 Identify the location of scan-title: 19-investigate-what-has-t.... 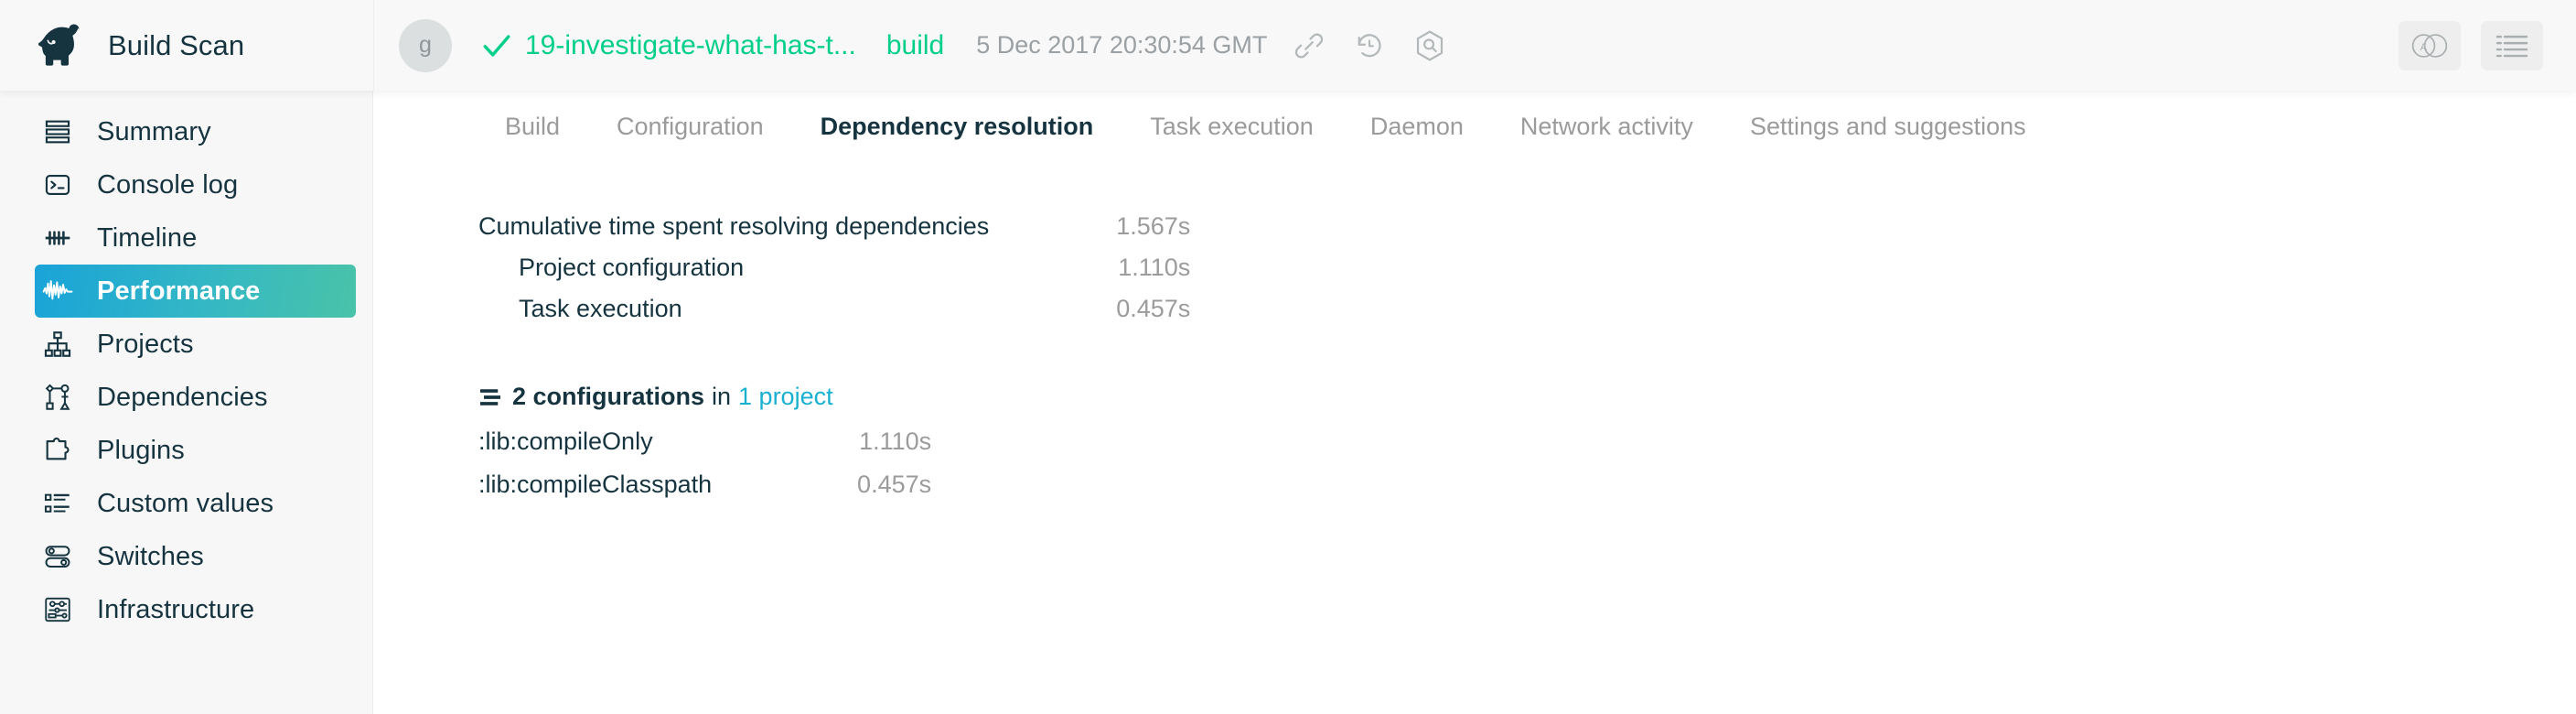
(691, 45).